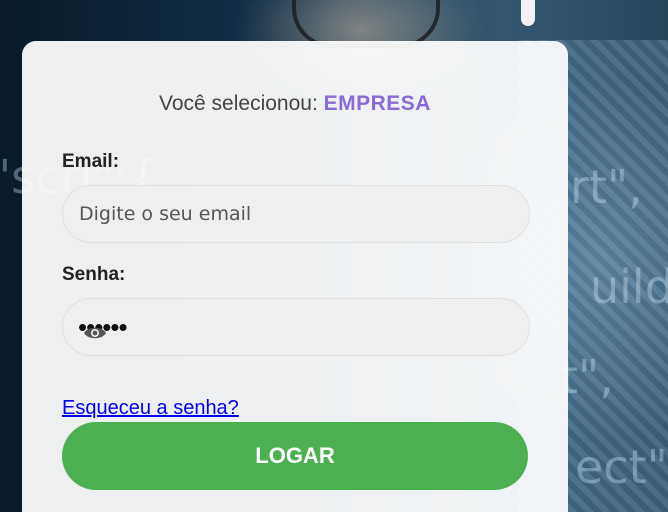  Describe the element at coordinates (528, 13) in the screenshot. I see `background-earbud` at that location.